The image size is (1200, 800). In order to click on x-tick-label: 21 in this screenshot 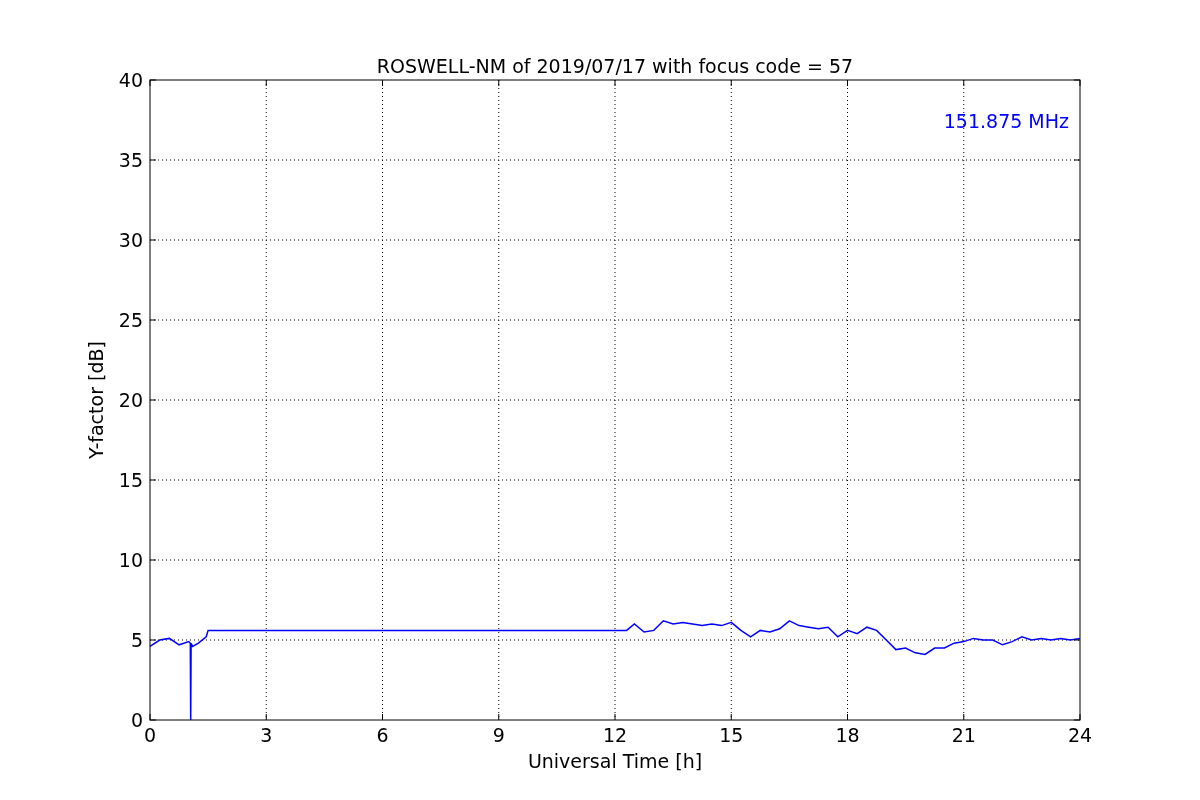, I will do `click(963, 735)`.